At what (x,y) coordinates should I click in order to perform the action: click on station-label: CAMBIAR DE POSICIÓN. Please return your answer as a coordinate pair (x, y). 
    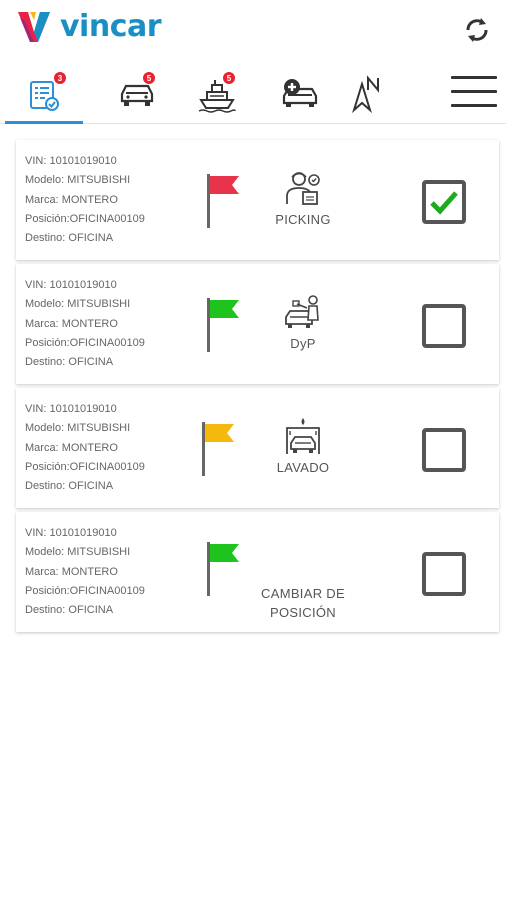
    Looking at the image, I should click on (303, 603).